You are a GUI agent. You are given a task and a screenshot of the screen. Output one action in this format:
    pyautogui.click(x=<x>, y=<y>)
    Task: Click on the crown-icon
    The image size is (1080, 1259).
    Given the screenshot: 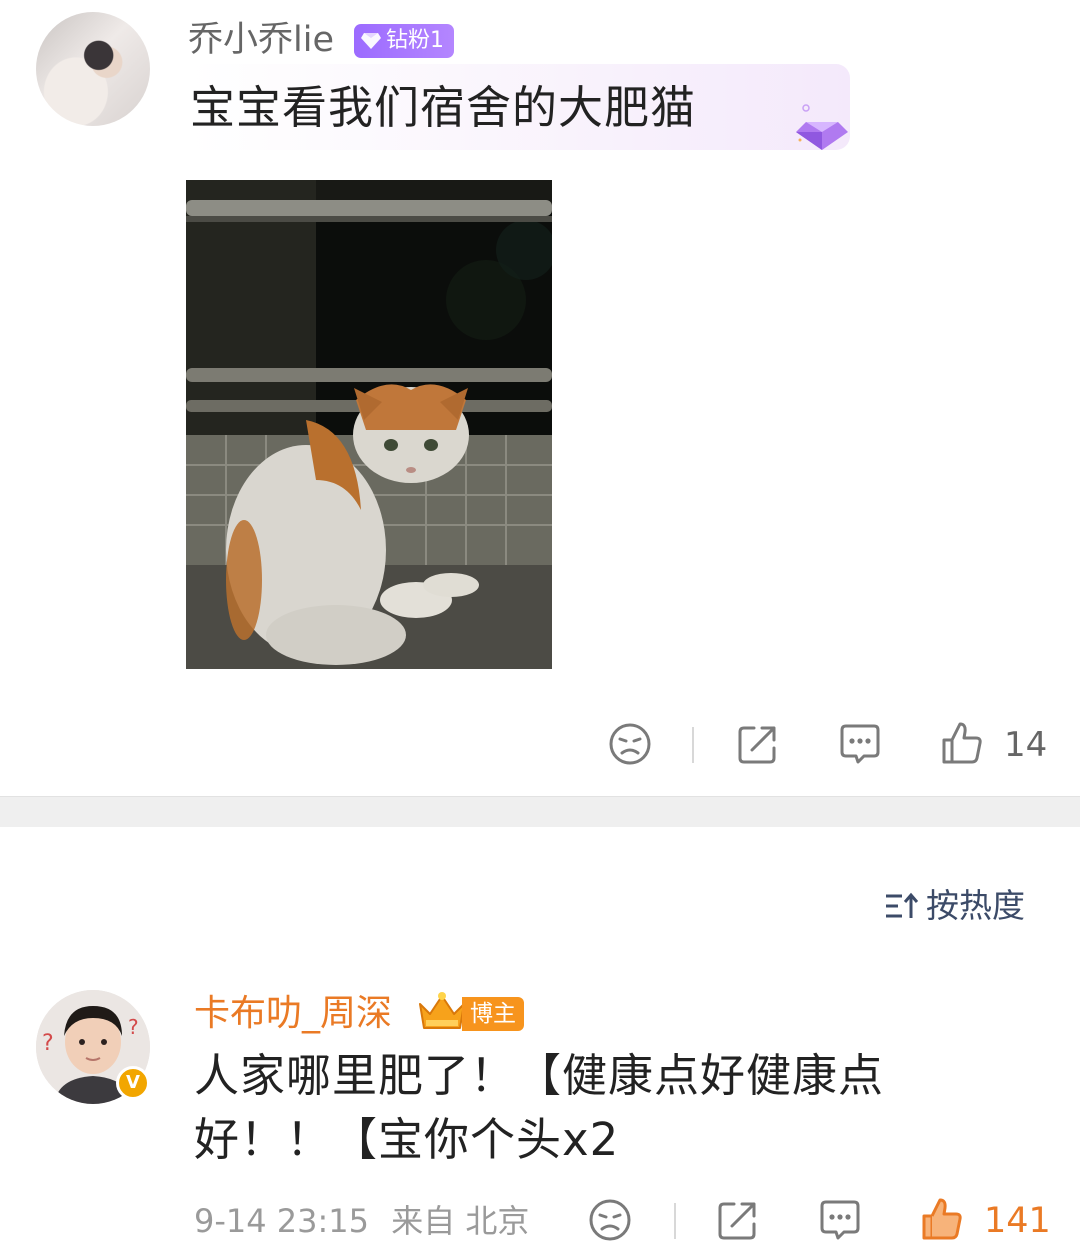 What is the action you would take?
    pyautogui.click(x=442, y=1010)
    